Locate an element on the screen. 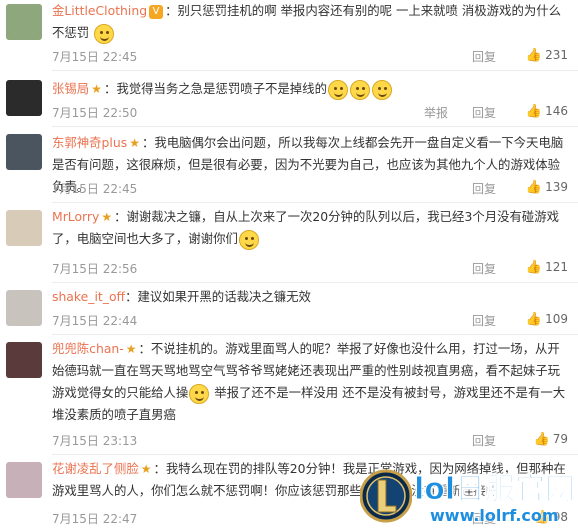 This screenshot has width=578, height=532. username-link: 兜兜陈chan- is located at coordinates (88, 348).